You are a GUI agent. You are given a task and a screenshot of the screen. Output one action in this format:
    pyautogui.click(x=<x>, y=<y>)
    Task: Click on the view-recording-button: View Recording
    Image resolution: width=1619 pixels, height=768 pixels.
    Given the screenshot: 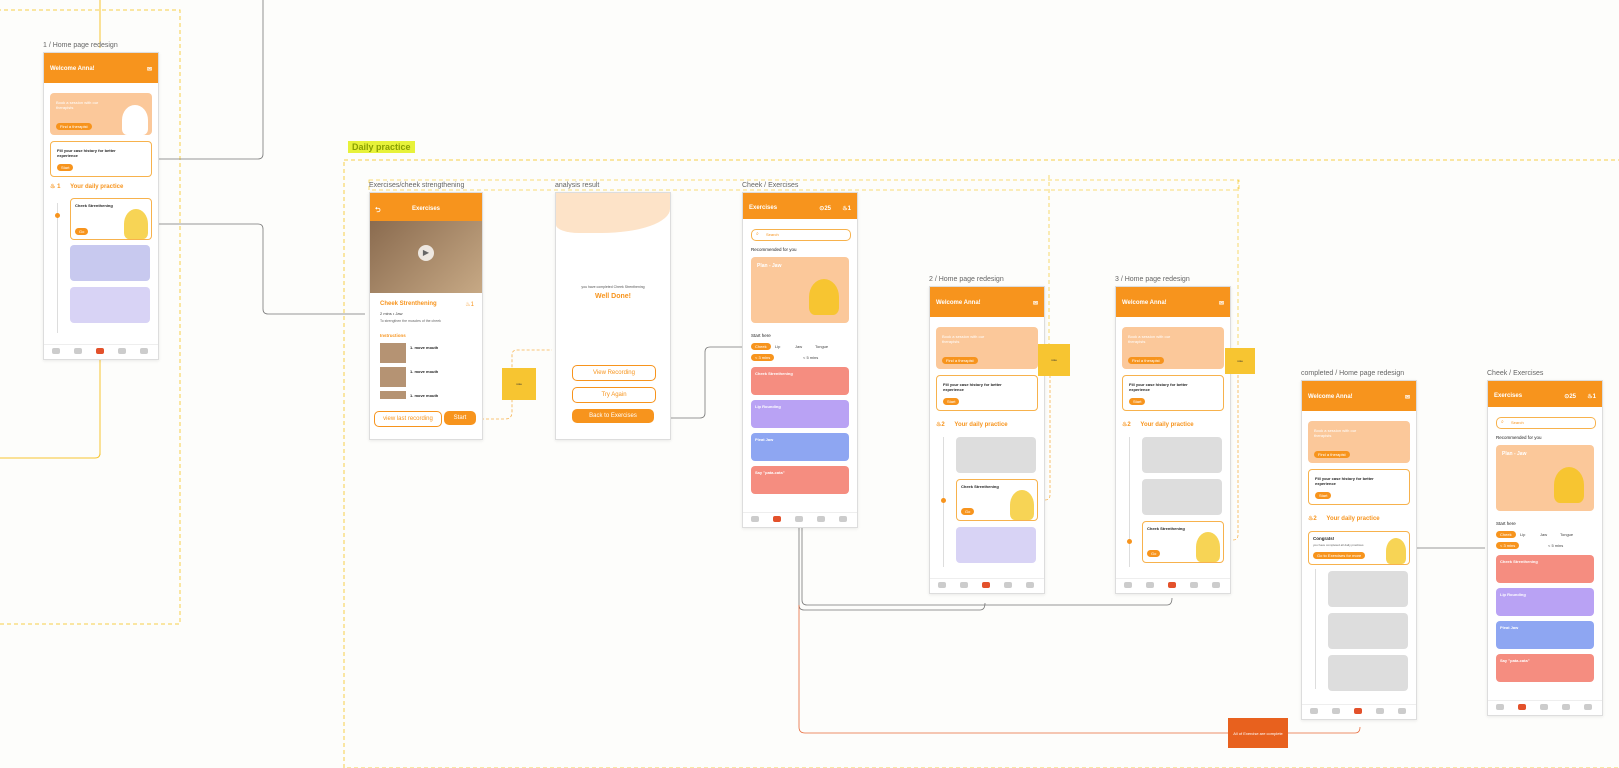 What is the action you would take?
    pyautogui.click(x=614, y=373)
    